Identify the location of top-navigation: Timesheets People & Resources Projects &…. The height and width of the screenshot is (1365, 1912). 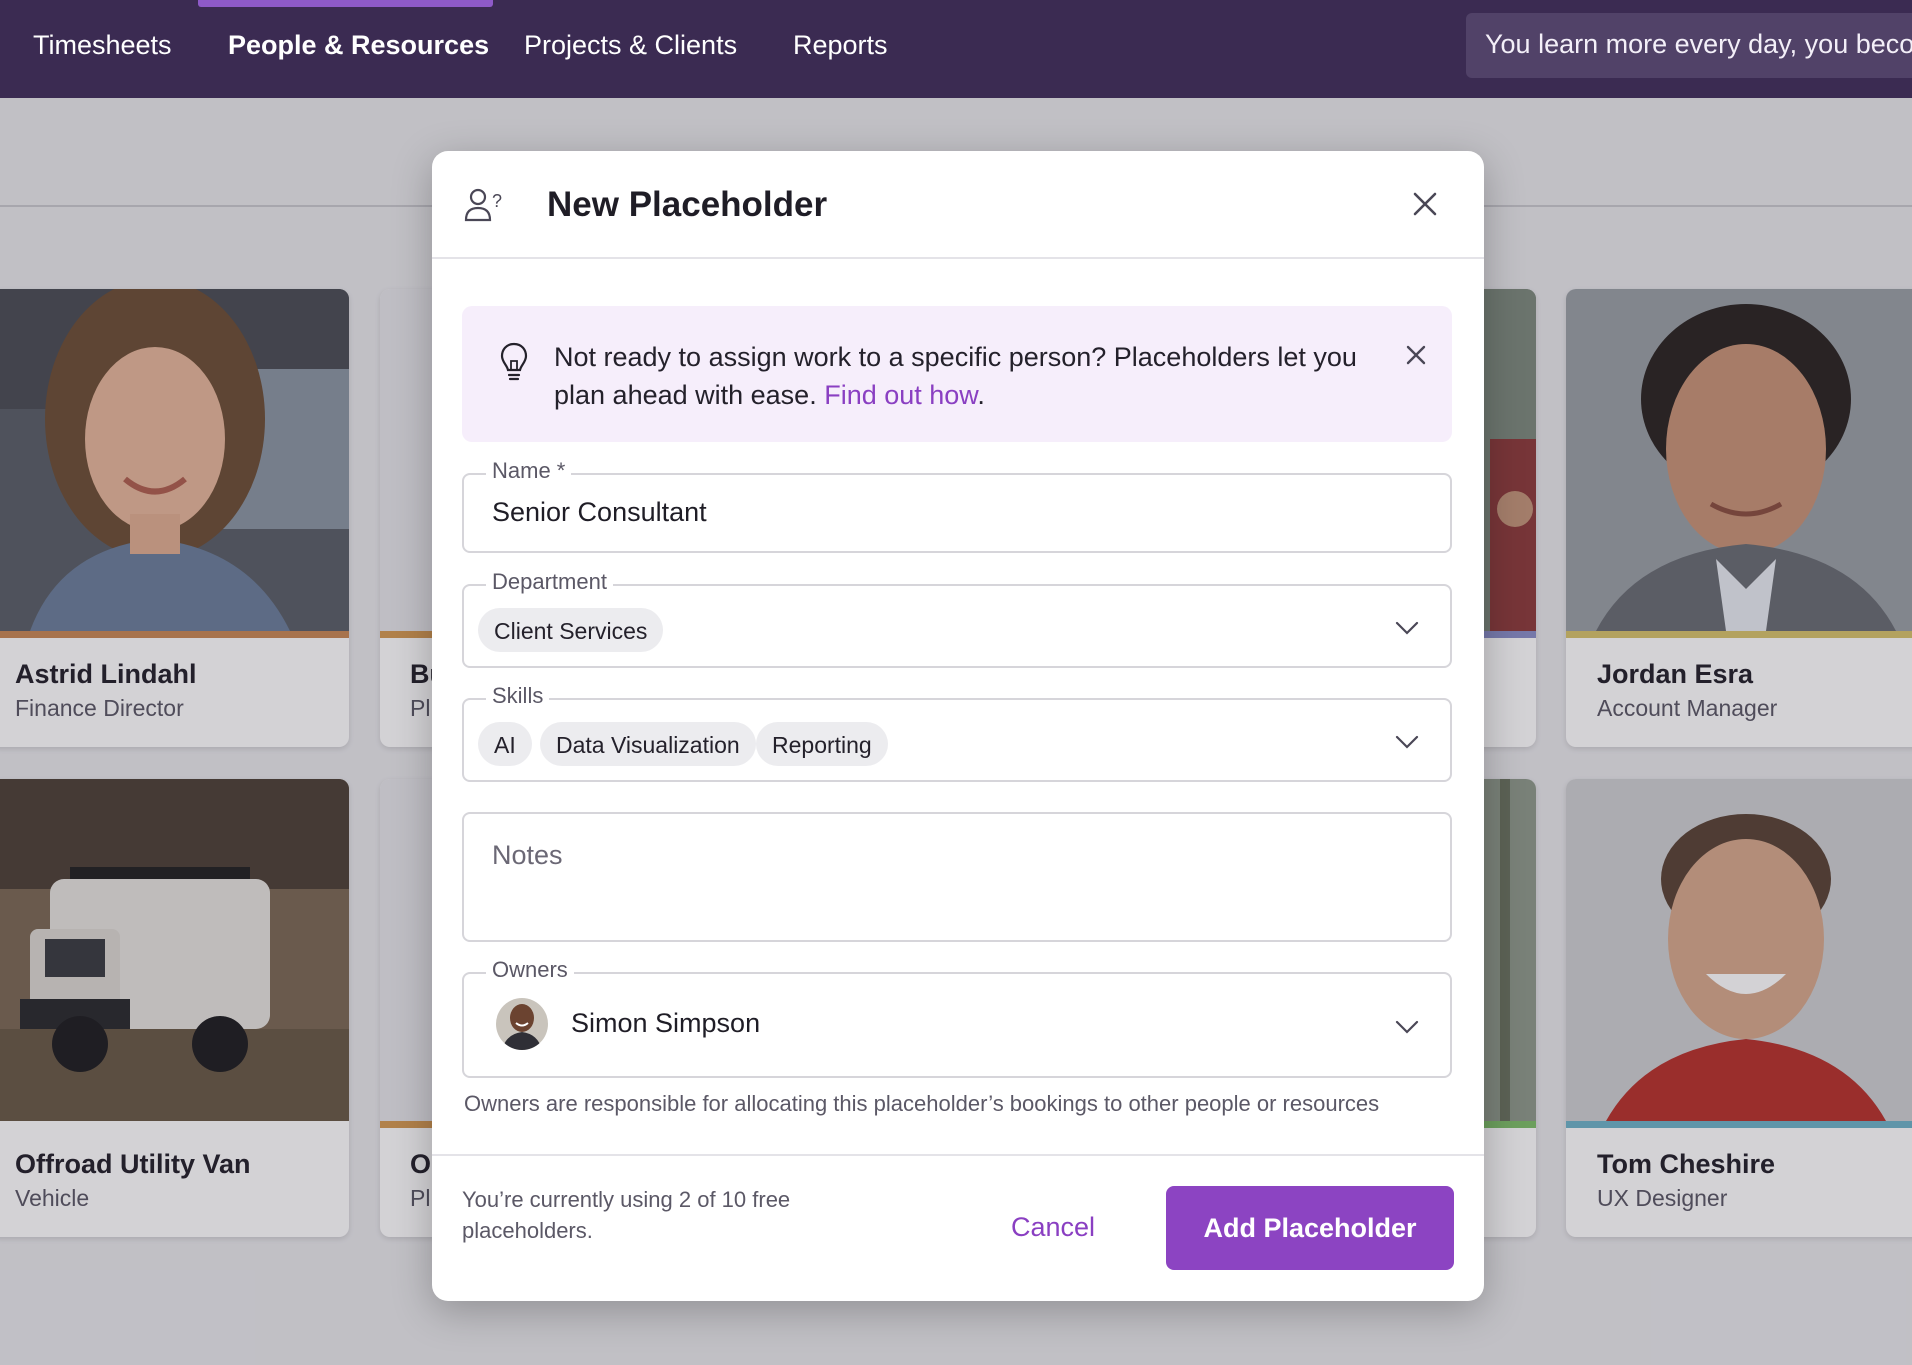
(956, 49).